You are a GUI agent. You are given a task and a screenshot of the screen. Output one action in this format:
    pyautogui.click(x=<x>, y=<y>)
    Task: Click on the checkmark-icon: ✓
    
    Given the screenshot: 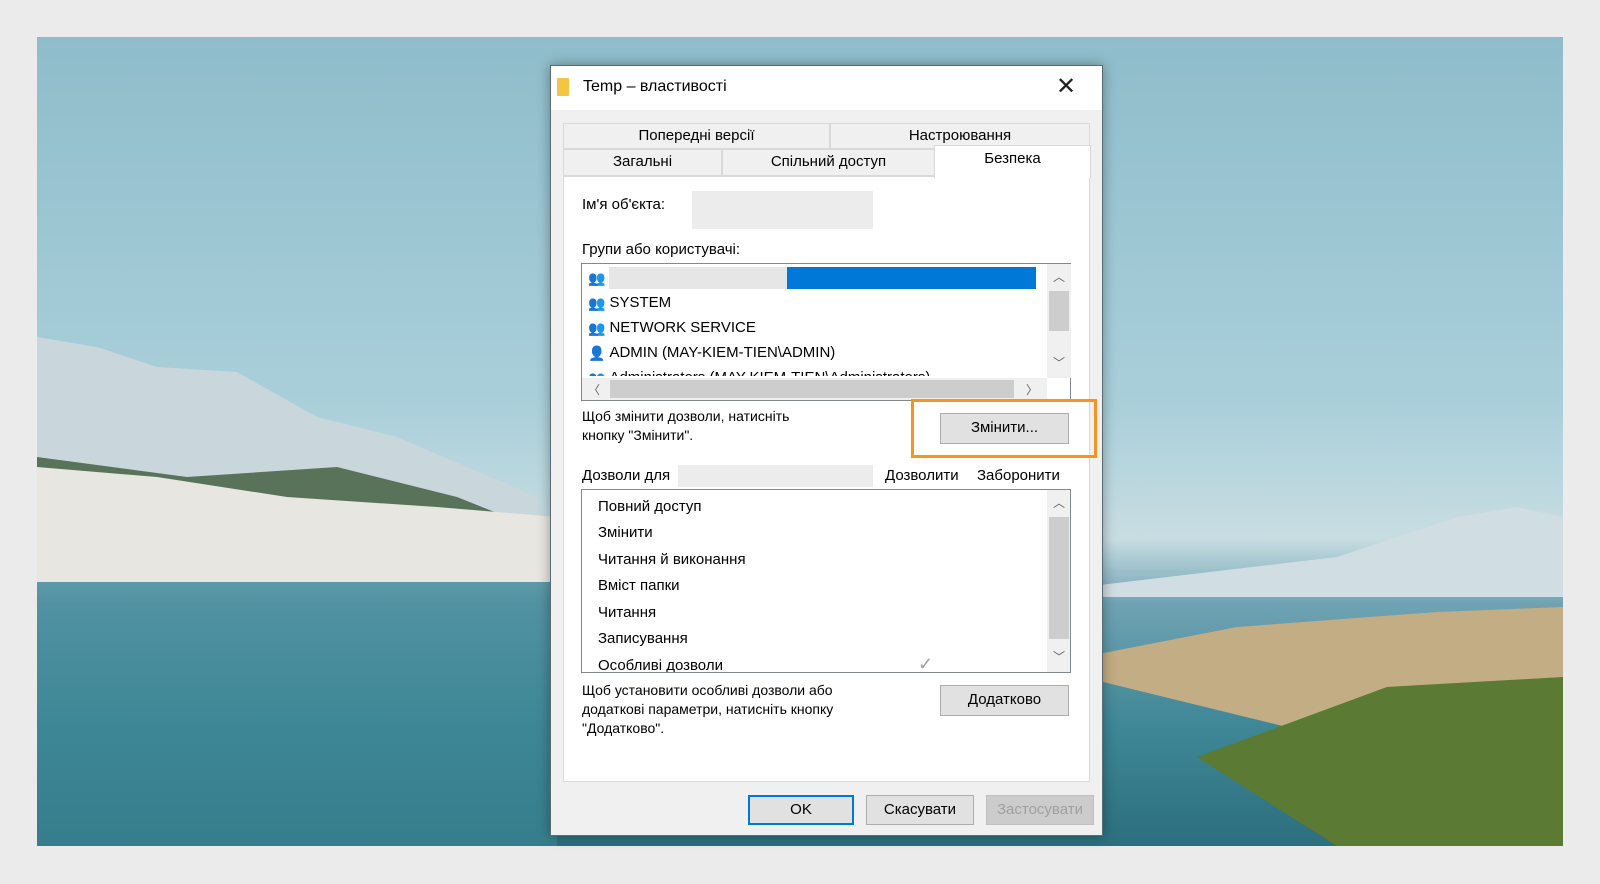 What is the action you would take?
    pyautogui.click(x=926, y=663)
    